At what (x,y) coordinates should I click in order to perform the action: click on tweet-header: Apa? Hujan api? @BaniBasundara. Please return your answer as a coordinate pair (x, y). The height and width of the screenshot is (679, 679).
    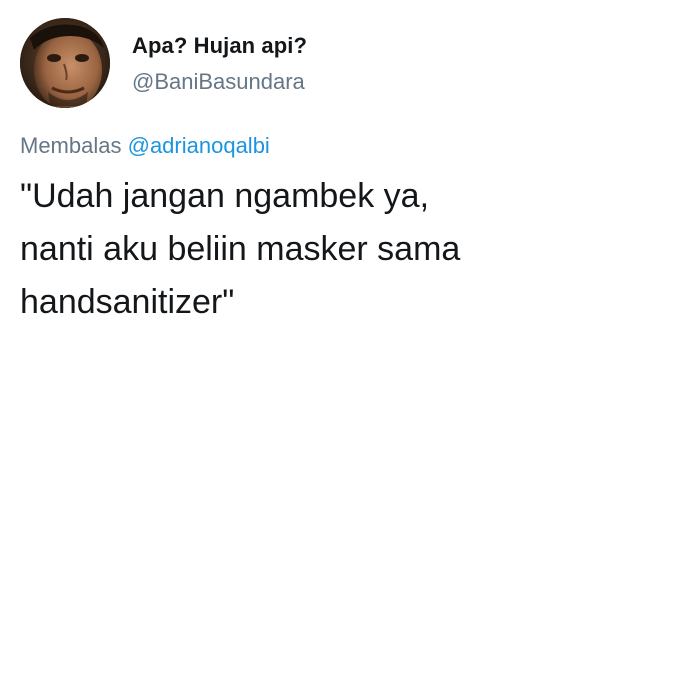
    Looking at the image, I should click on (163, 63).